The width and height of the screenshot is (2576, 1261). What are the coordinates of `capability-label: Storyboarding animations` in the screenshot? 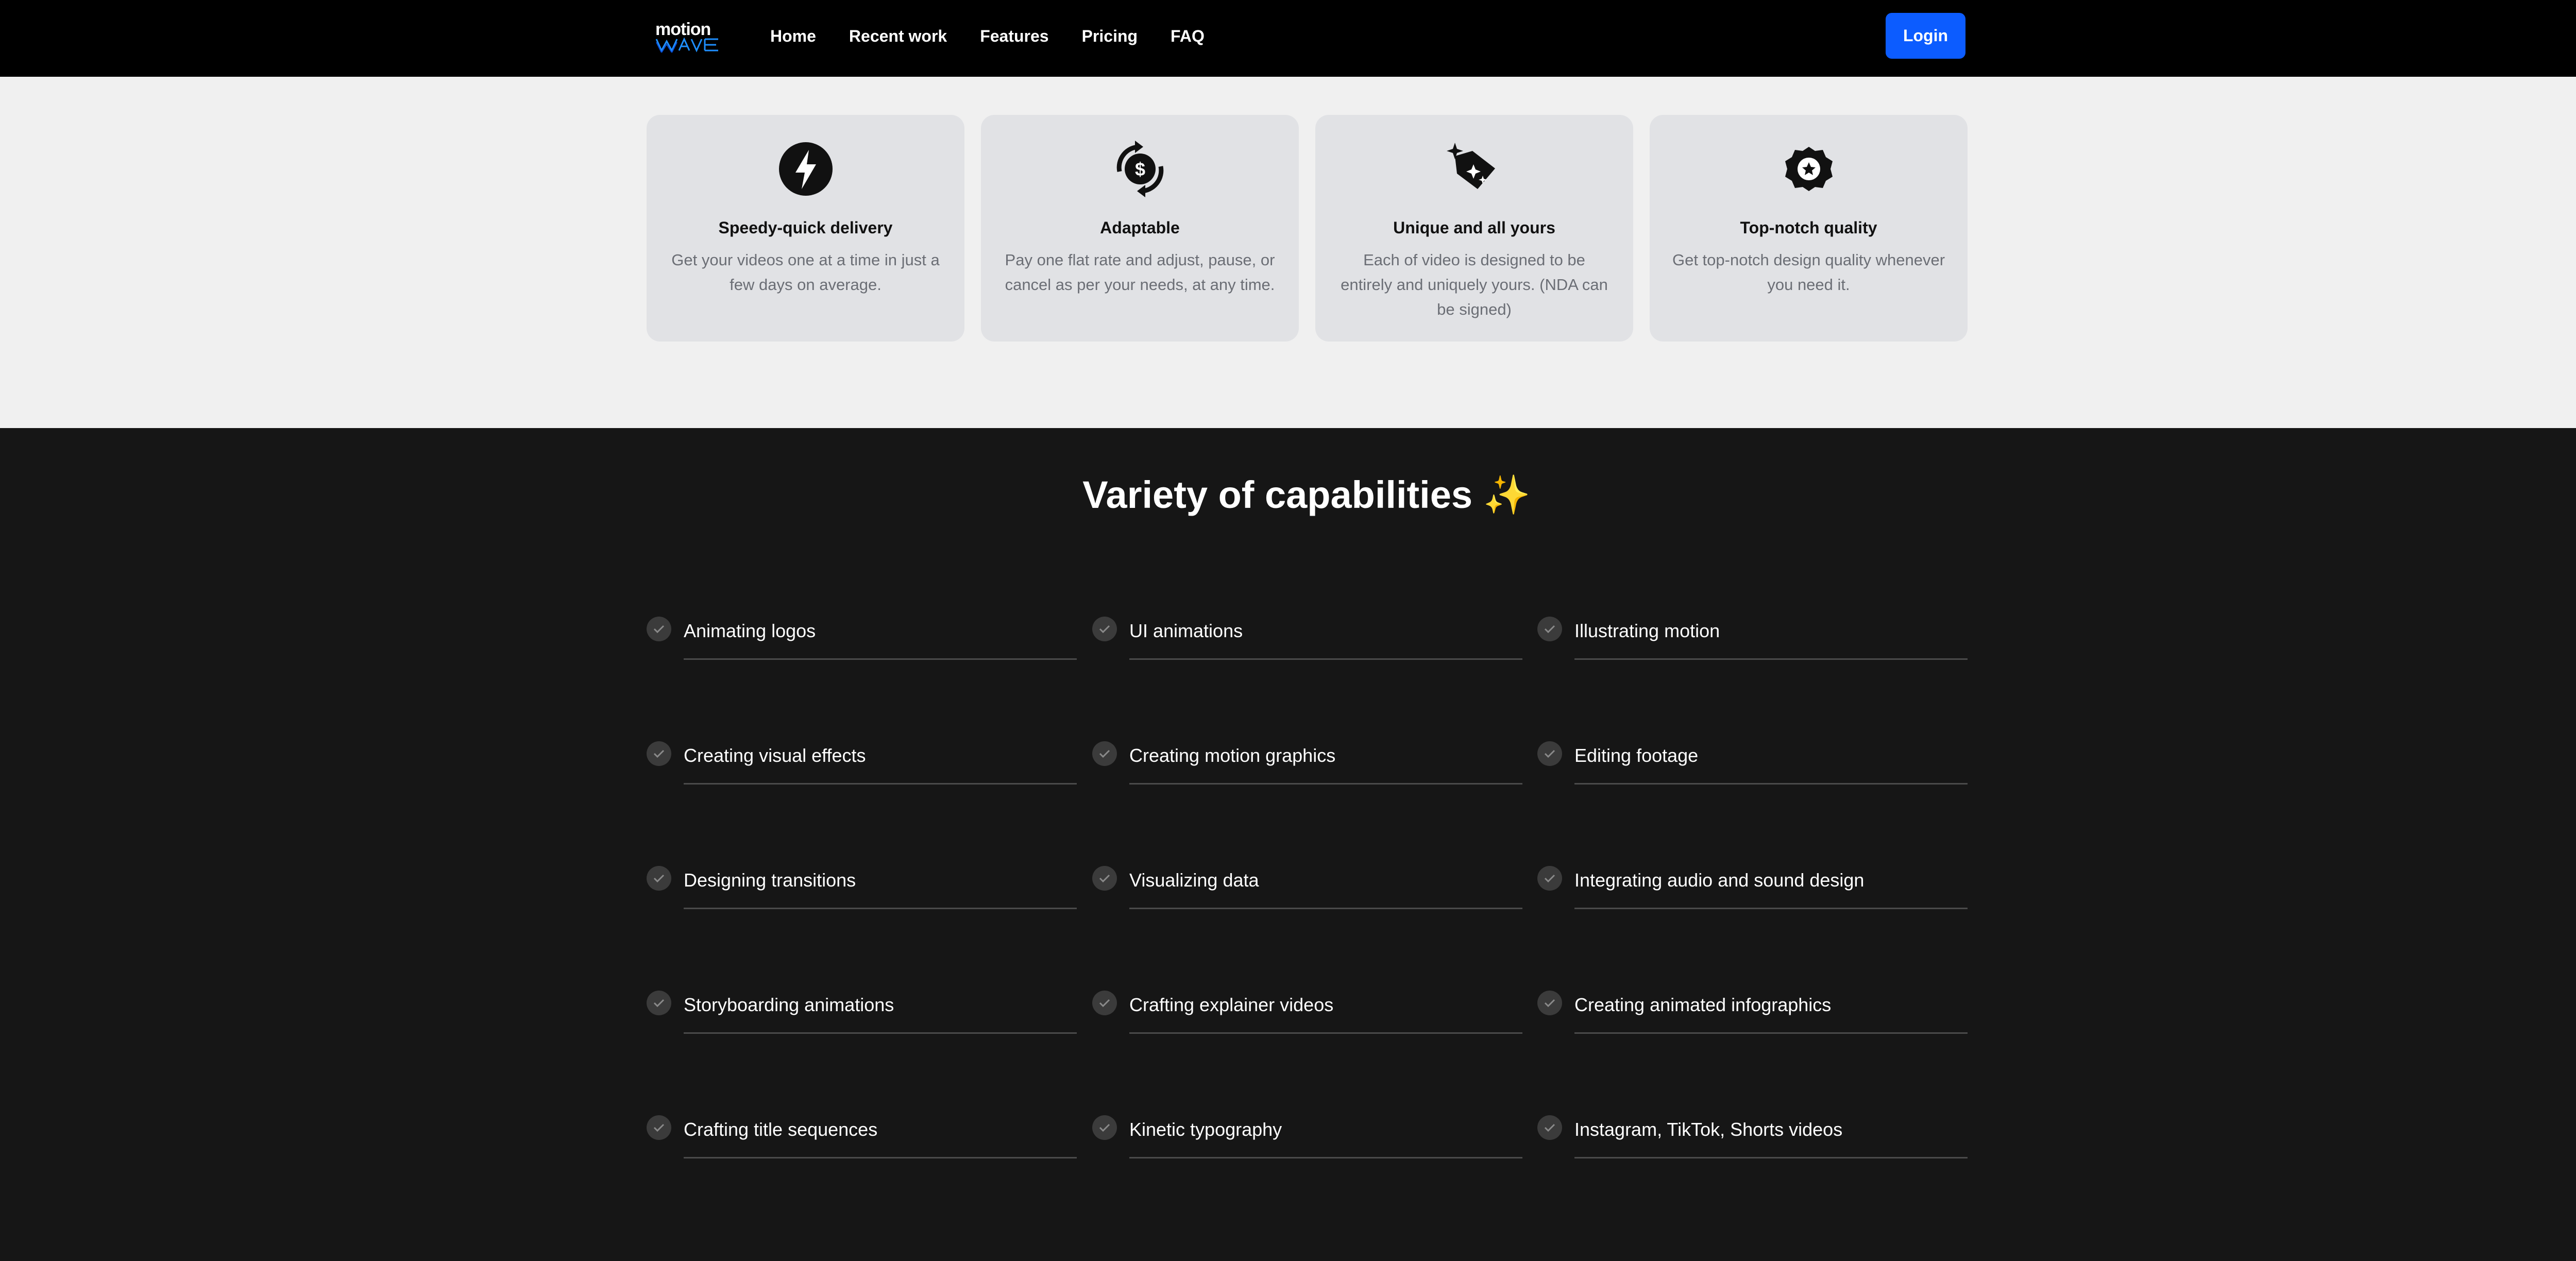 It's located at (789, 1004).